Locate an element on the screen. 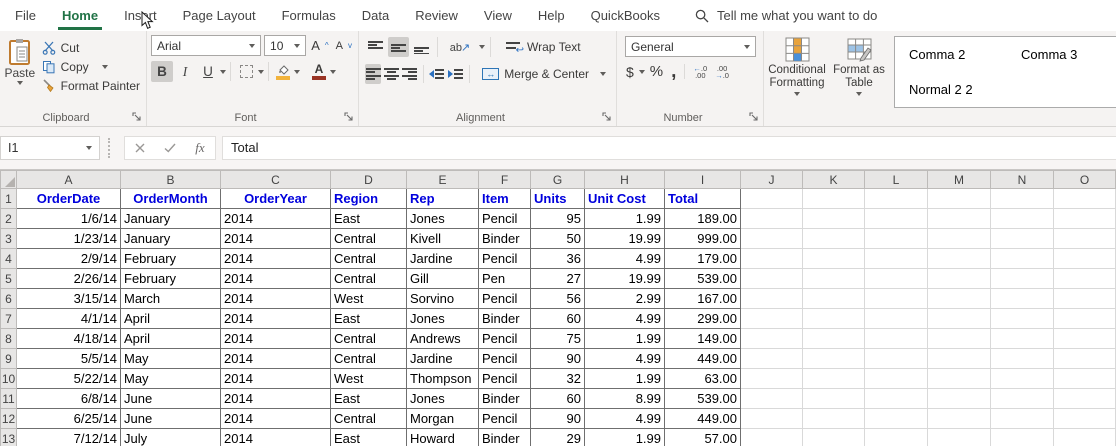  cell-M9 is located at coordinates (959, 358).